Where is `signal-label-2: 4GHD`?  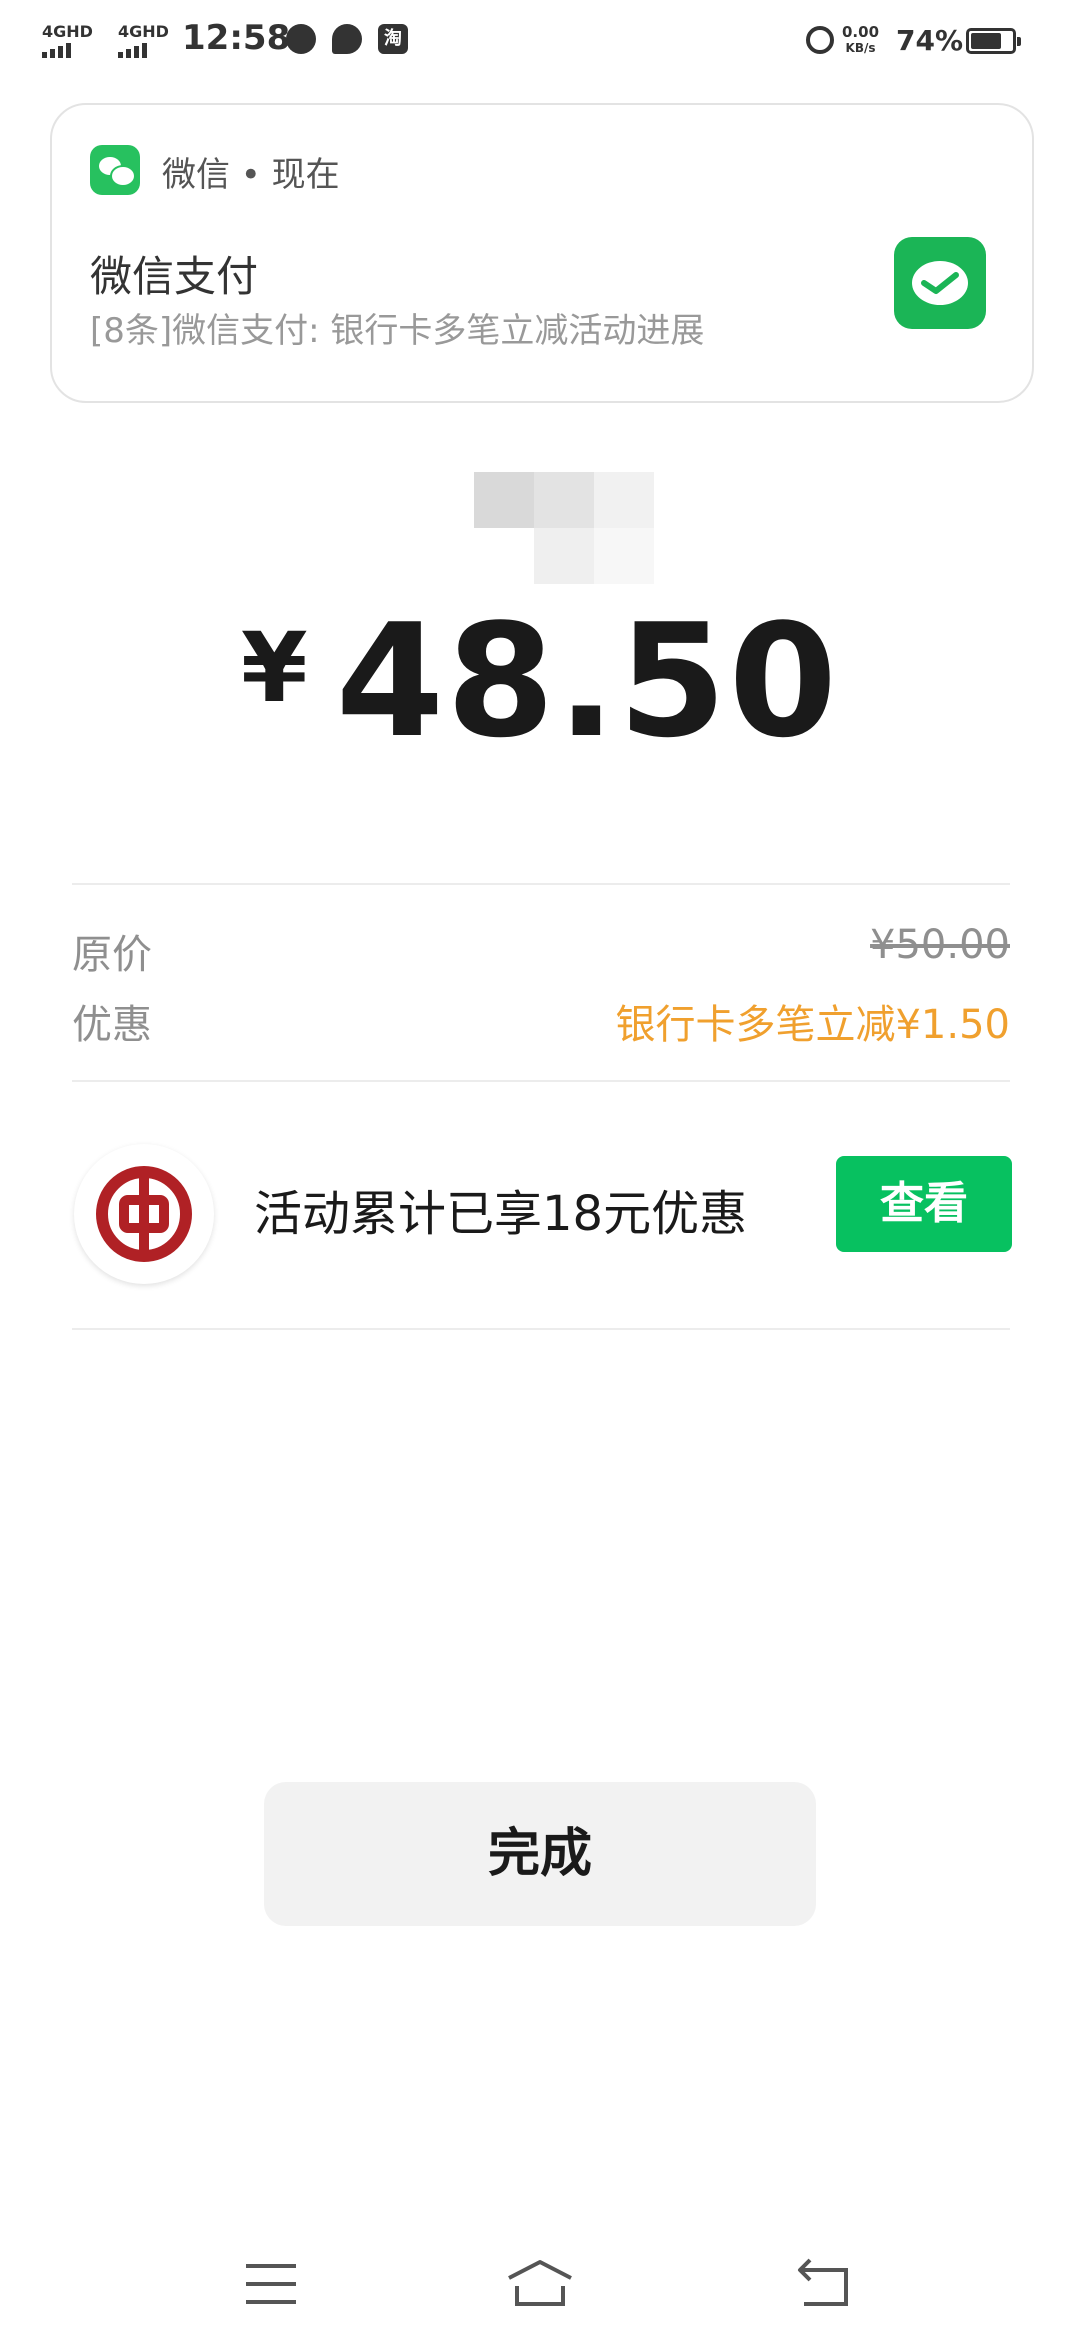 signal-label-2: 4GHD is located at coordinates (143, 31).